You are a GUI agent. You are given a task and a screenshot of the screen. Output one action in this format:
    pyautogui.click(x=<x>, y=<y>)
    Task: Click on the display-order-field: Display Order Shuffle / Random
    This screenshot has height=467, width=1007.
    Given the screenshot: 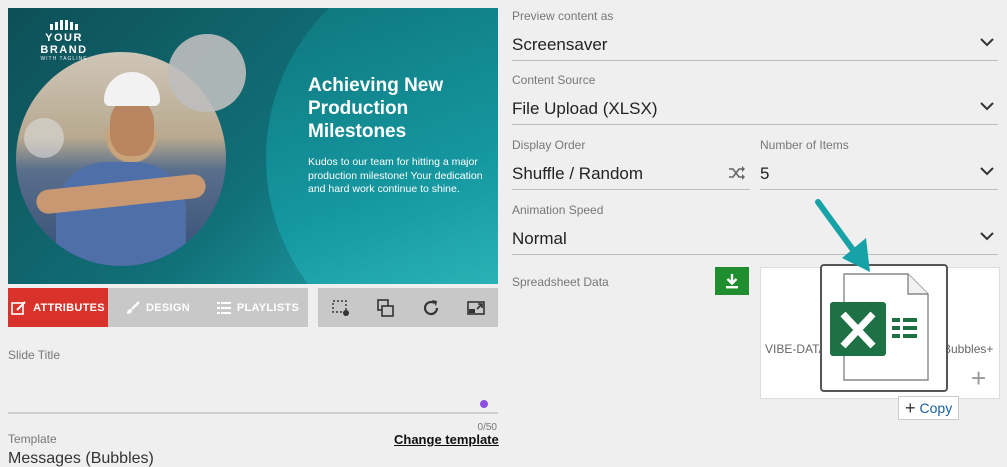 What is the action you would take?
    pyautogui.click(x=631, y=164)
    